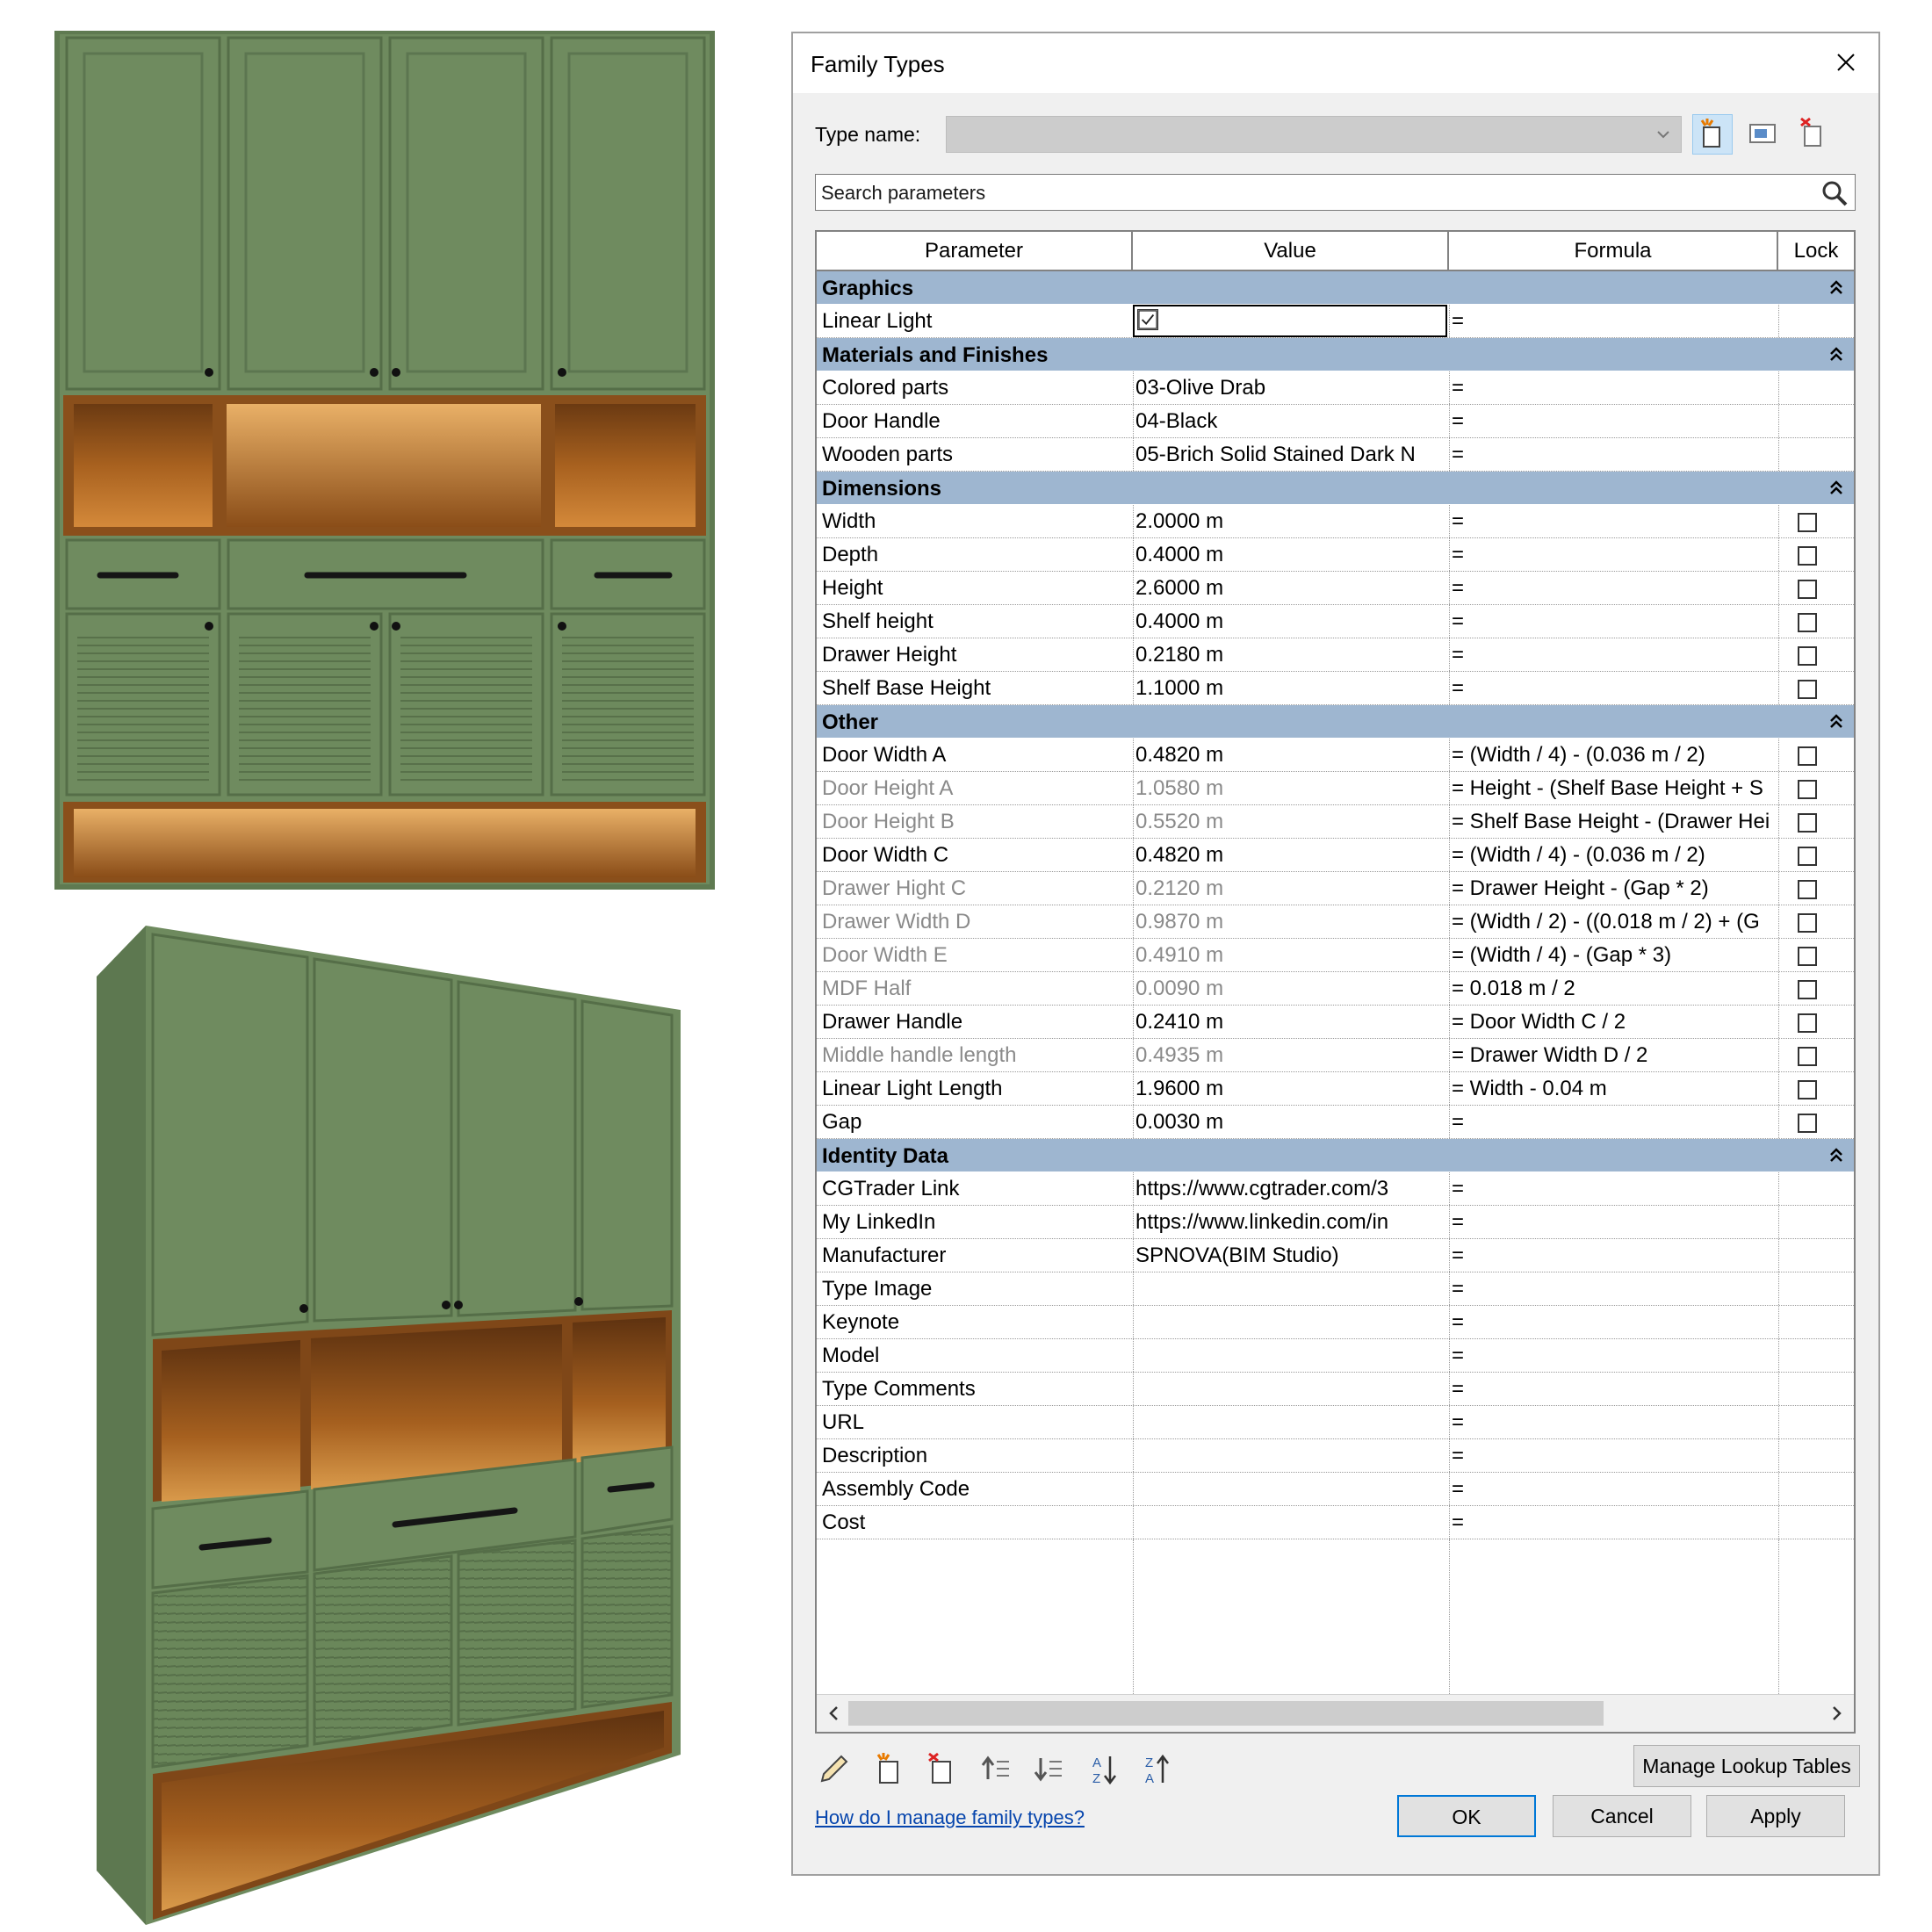  Describe the element at coordinates (1467, 1816) in the screenshot. I see `ok-button: OK` at that location.